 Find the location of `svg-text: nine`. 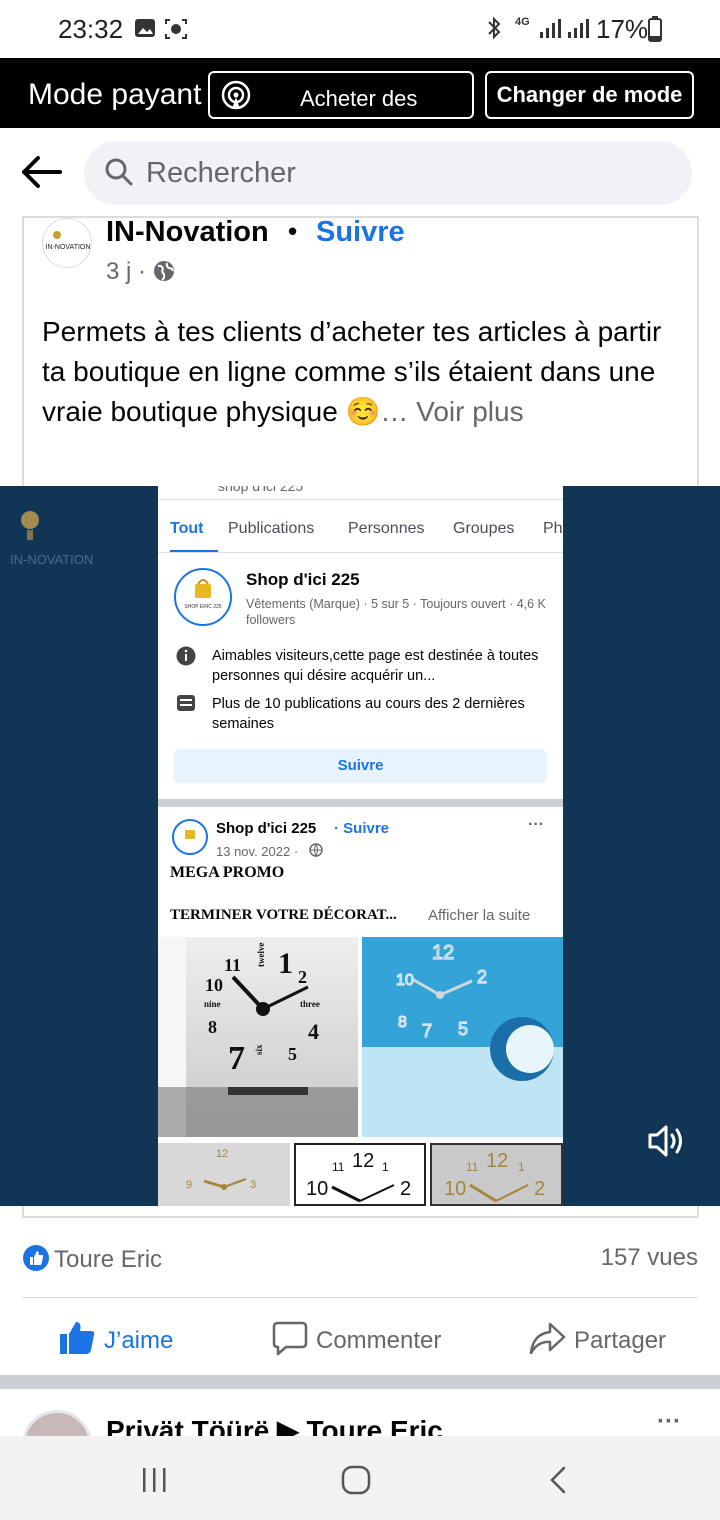

svg-text: nine is located at coordinates (212, 1004).